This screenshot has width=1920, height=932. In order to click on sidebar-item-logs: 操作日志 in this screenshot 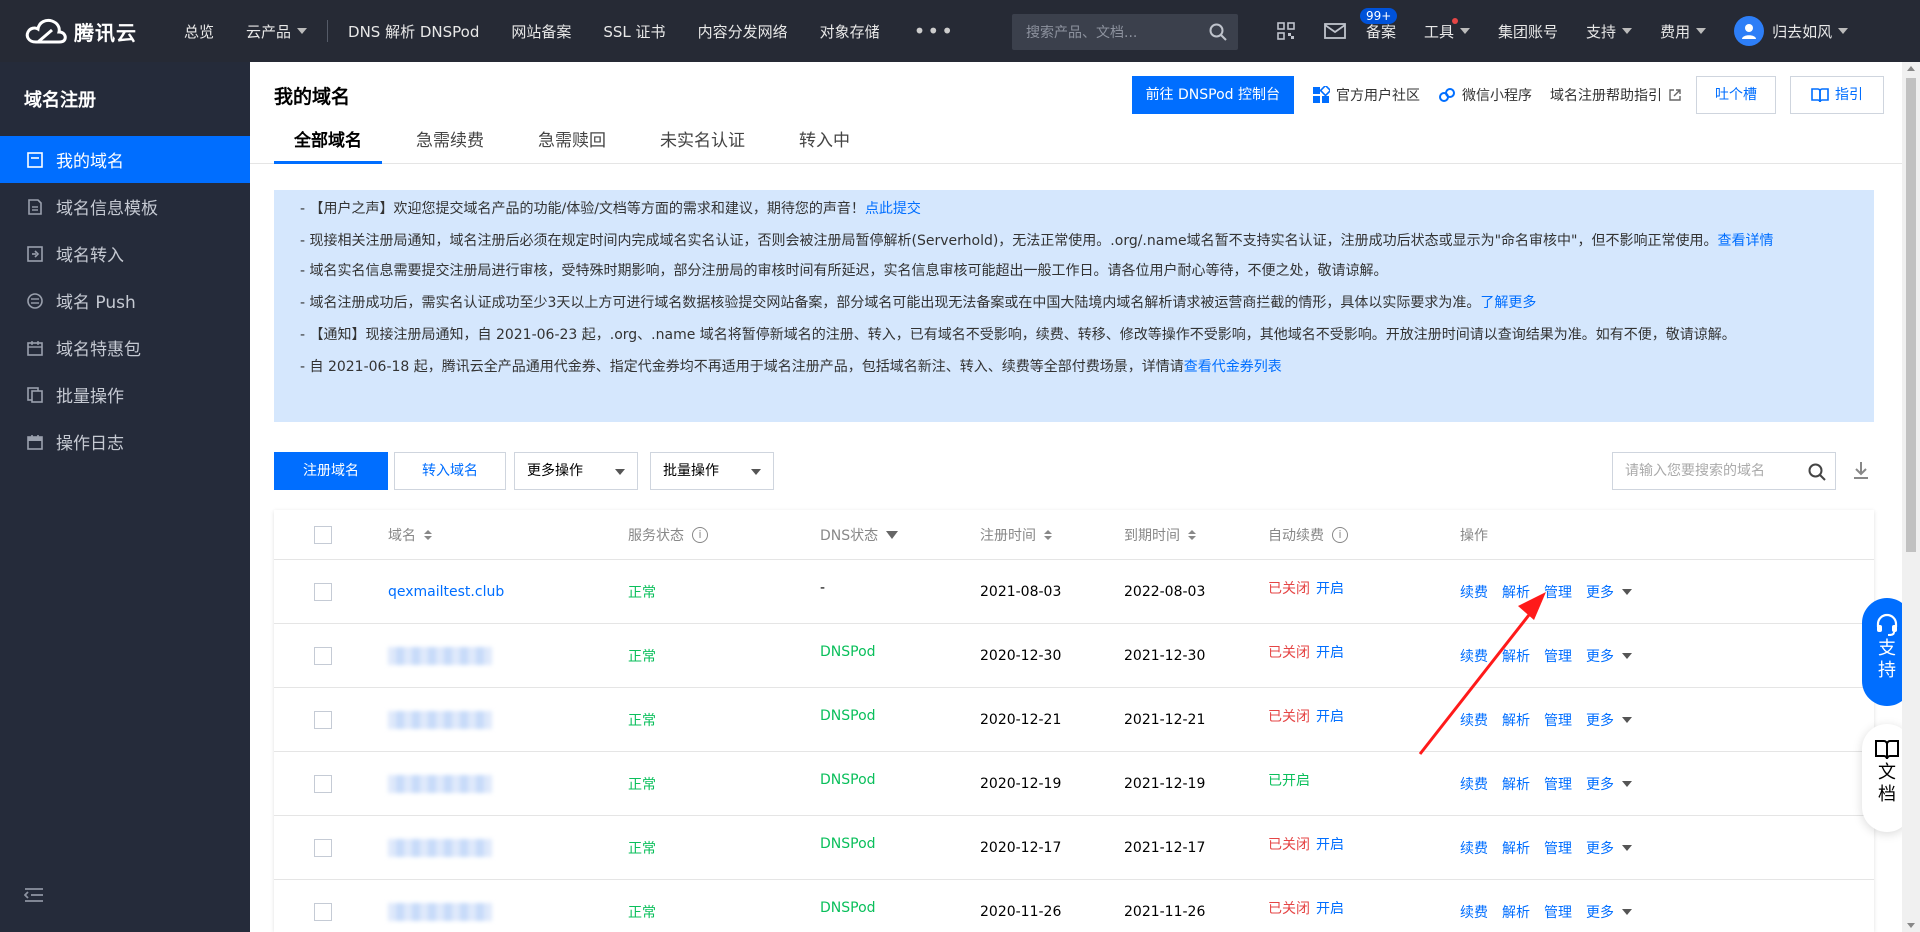, I will do `click(125, 441)`.